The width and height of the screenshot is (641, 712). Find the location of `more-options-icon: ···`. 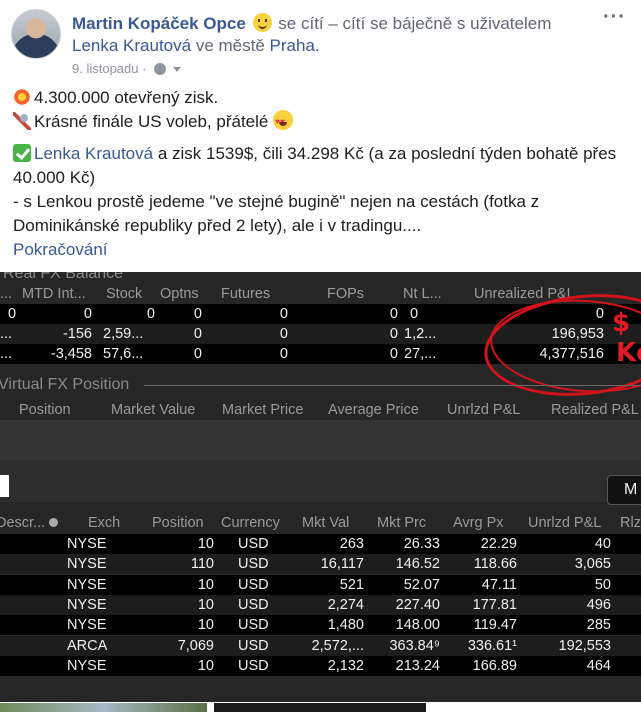

more-options-icon: ··· is located at coordinates (614, 17).